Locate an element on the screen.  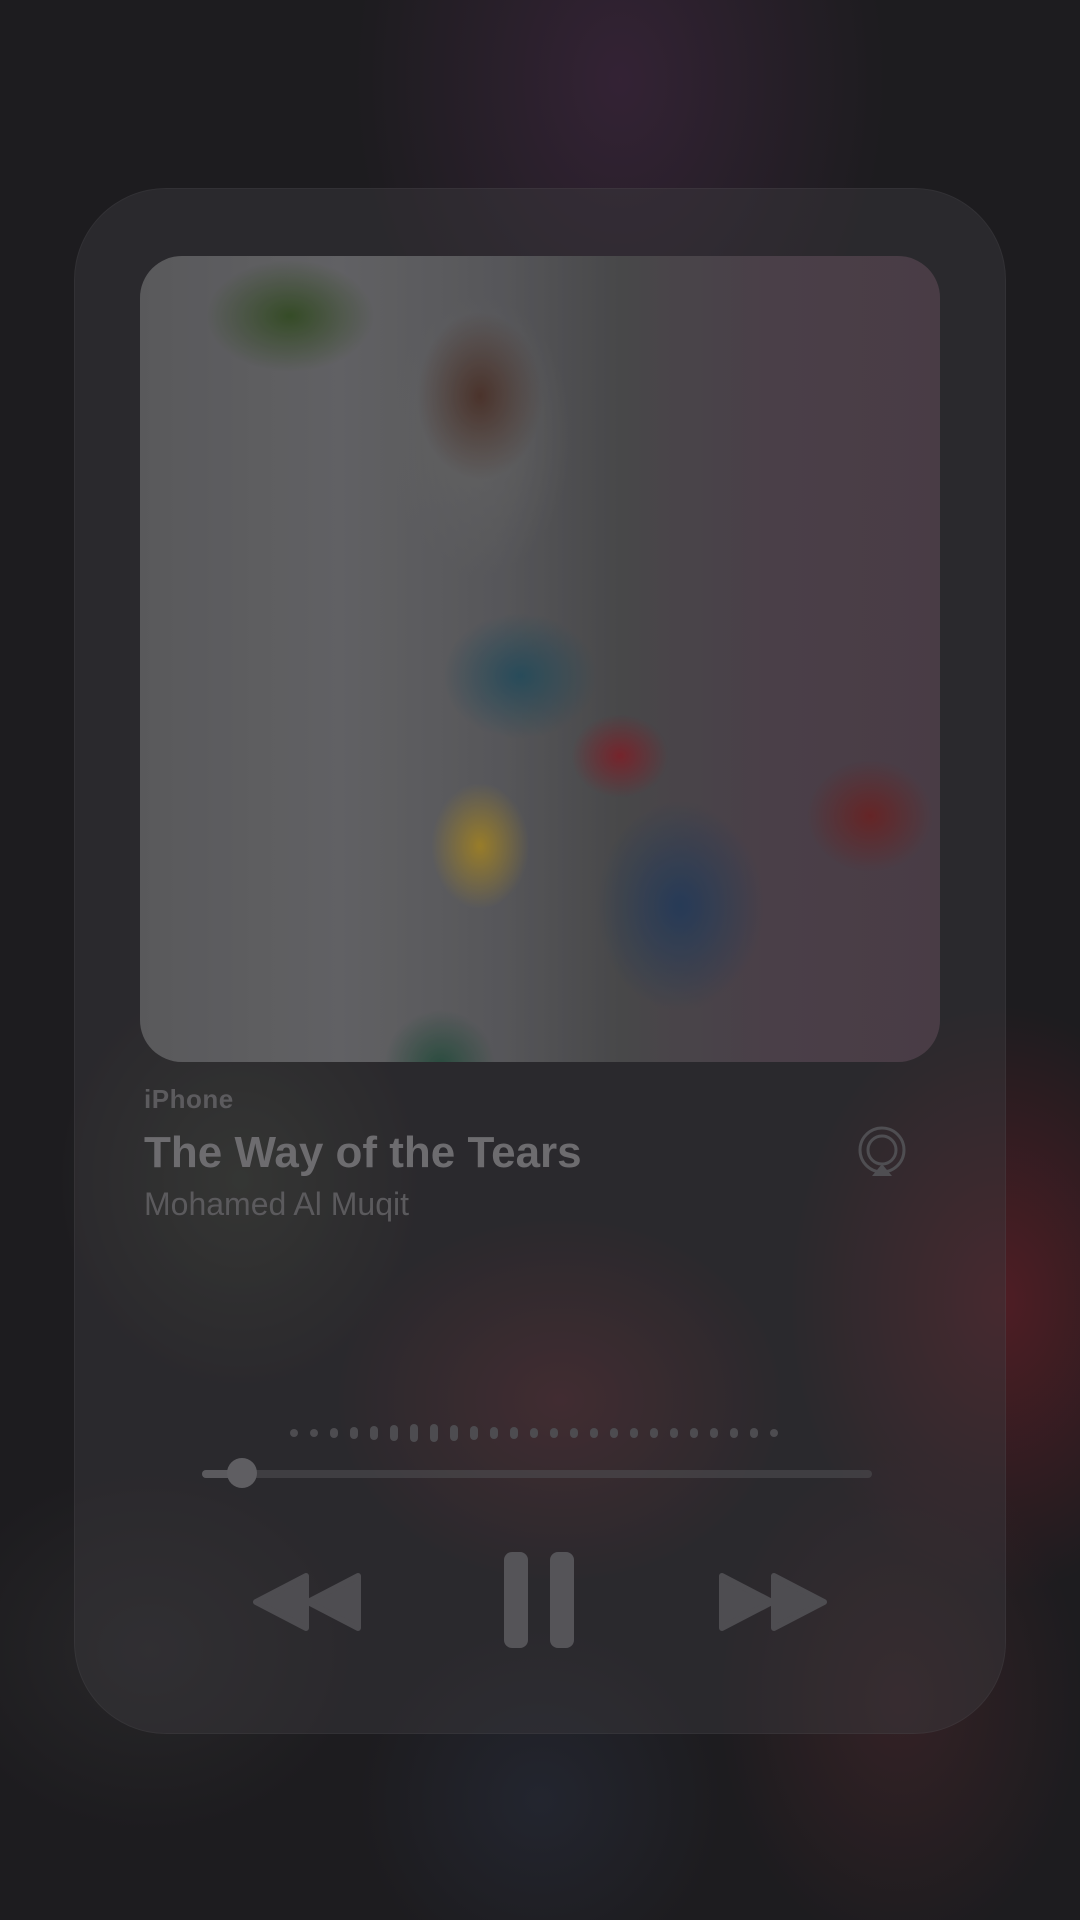
pause-icon is located at coordinates (539, 1600).